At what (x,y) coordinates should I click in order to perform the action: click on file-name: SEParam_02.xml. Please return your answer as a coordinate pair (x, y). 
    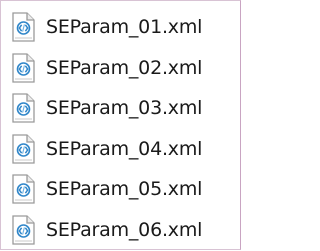
    Looking at the image, I should click on (124, 67).